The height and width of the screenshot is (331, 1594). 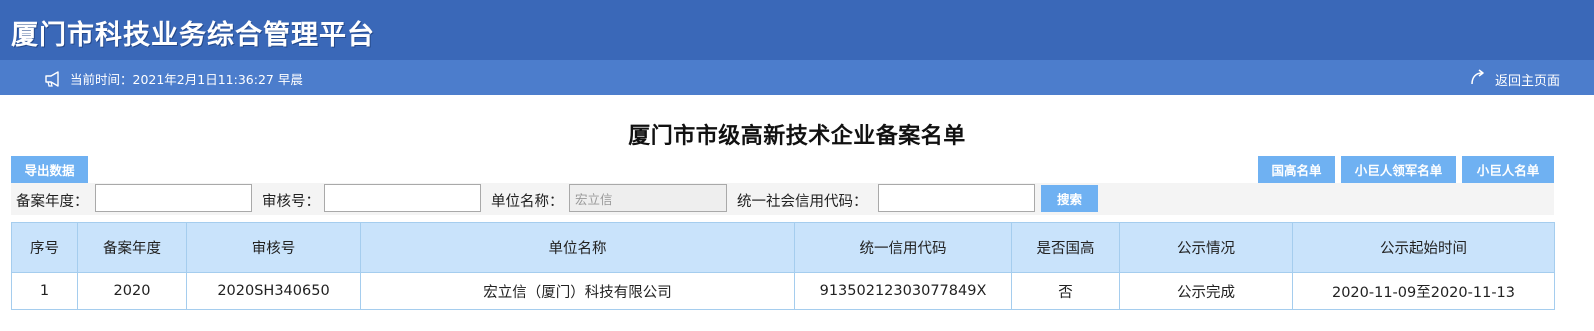 I want to click on search-filter-bar: 备案年度： 审核号： 单位名称： 统一社会信用代码： 搜索, so click(x=782, y=199).